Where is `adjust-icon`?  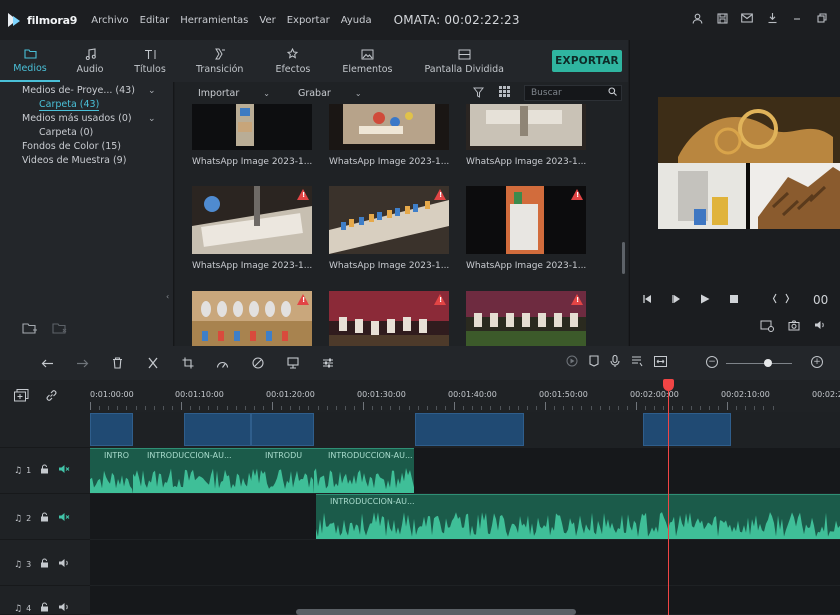
adjust-icon is located at coordinates (327, 363).